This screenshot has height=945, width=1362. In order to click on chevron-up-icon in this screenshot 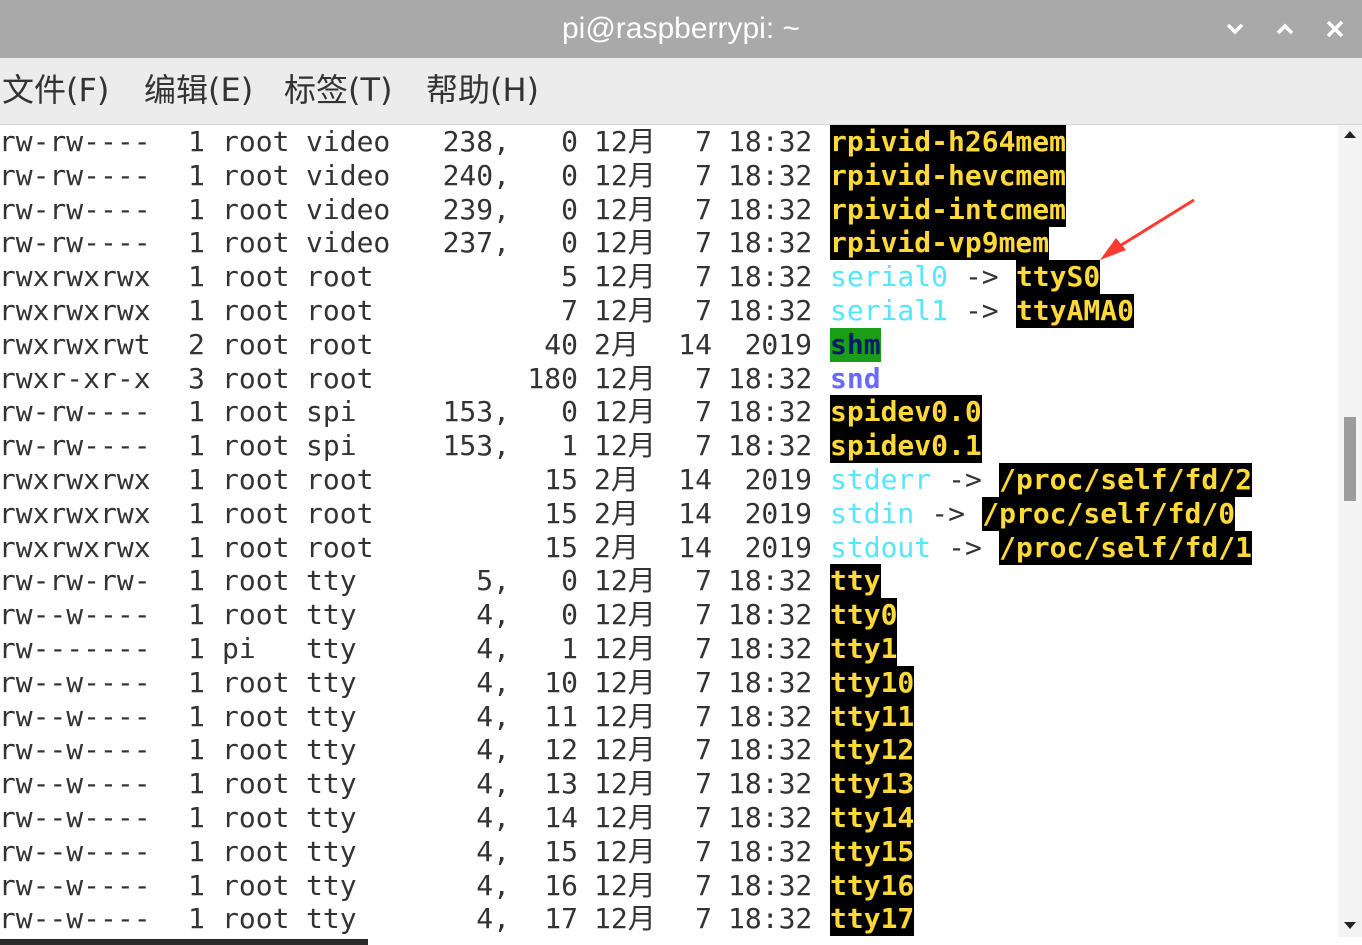, I will do `click(1285, 29)`.